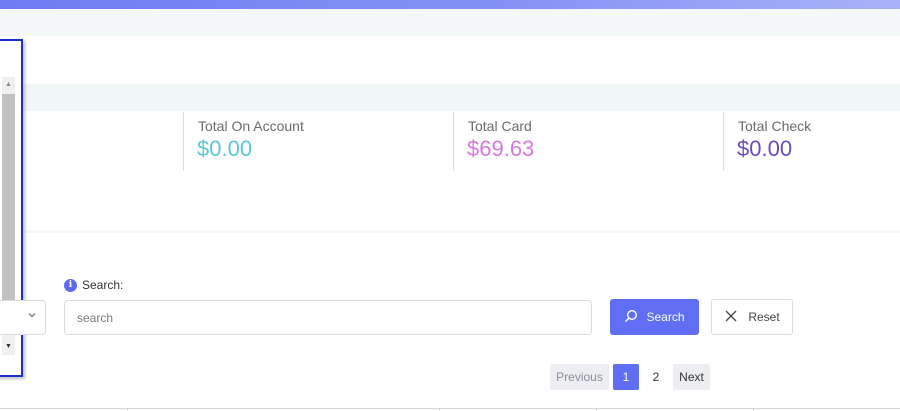 The image size is (900, 411). I want to click on search-icon, so click(631, 317).